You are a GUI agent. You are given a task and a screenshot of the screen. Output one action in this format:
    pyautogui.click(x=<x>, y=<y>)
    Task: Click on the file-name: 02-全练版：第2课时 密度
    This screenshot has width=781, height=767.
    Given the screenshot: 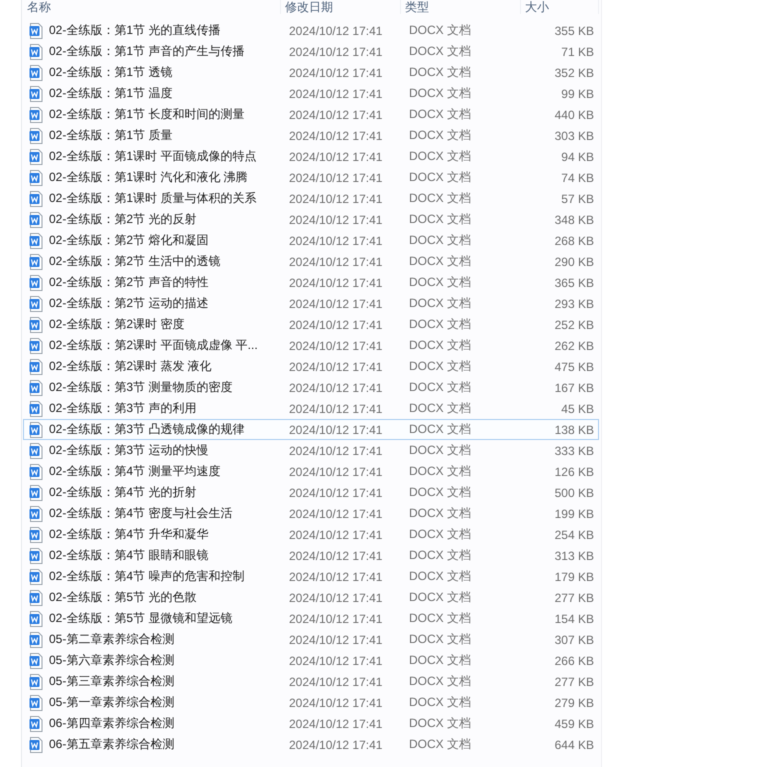 What is the action you would take?
    pyautogui.click(x=117, y=324)
    